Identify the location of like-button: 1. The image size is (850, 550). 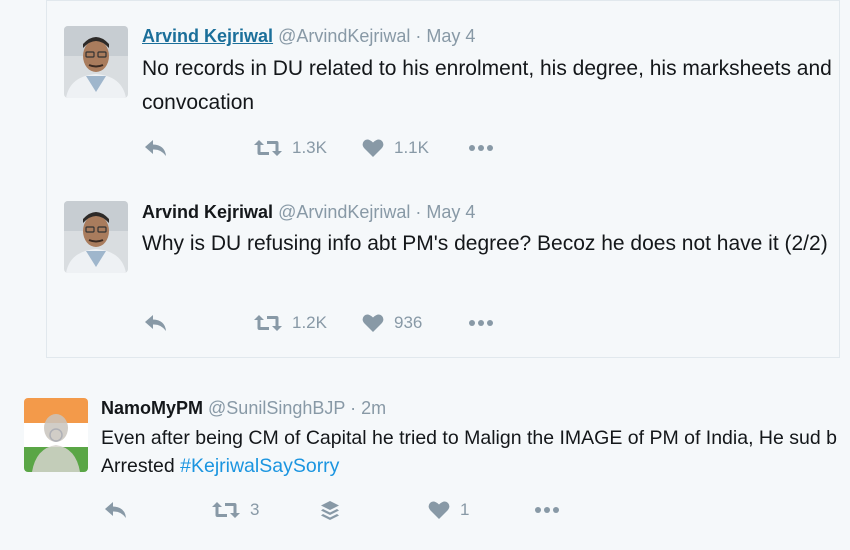
(448, 510).